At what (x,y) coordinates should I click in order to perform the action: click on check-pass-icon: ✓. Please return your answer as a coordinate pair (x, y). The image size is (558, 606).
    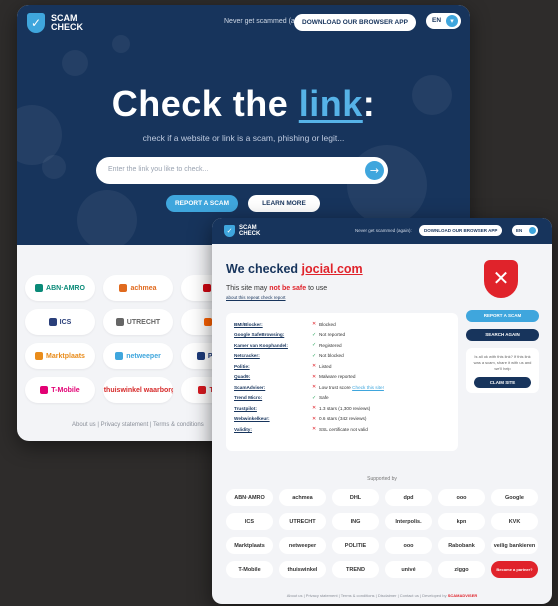
    Looking at the image, I should click on (314, 397).